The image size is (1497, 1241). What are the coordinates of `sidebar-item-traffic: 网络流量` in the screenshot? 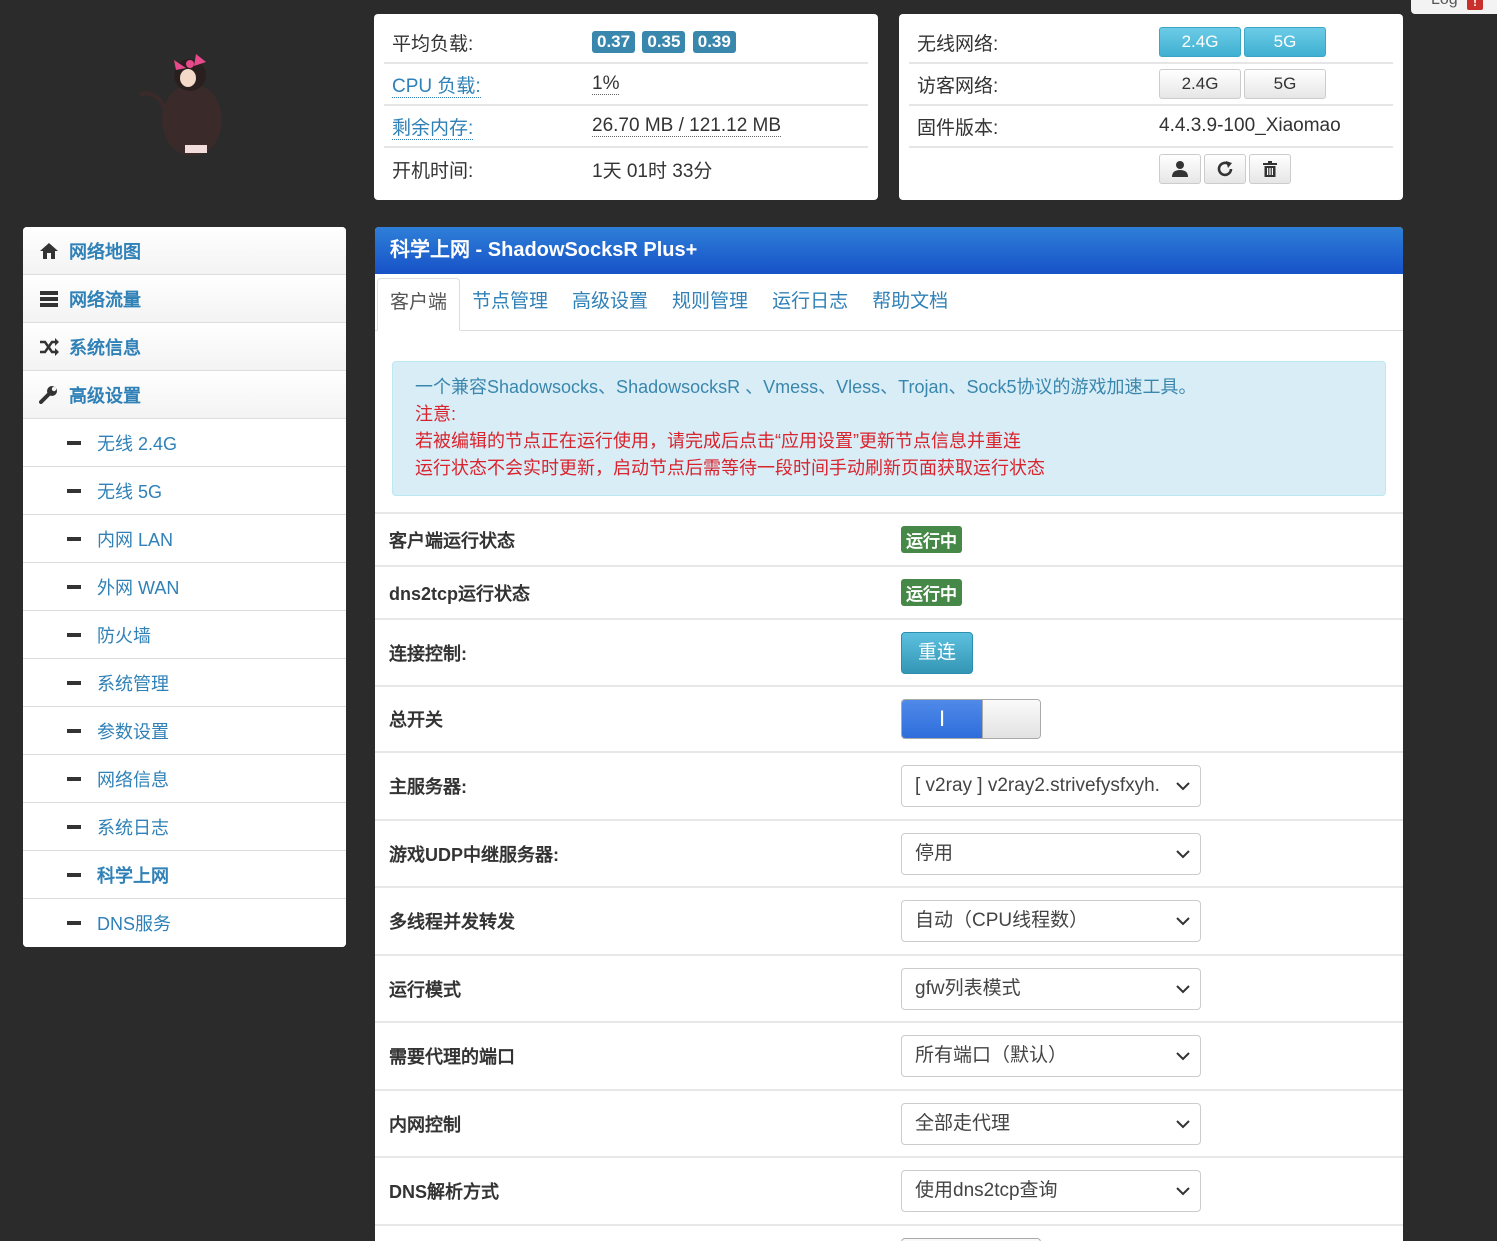 It's located at (184, 299).